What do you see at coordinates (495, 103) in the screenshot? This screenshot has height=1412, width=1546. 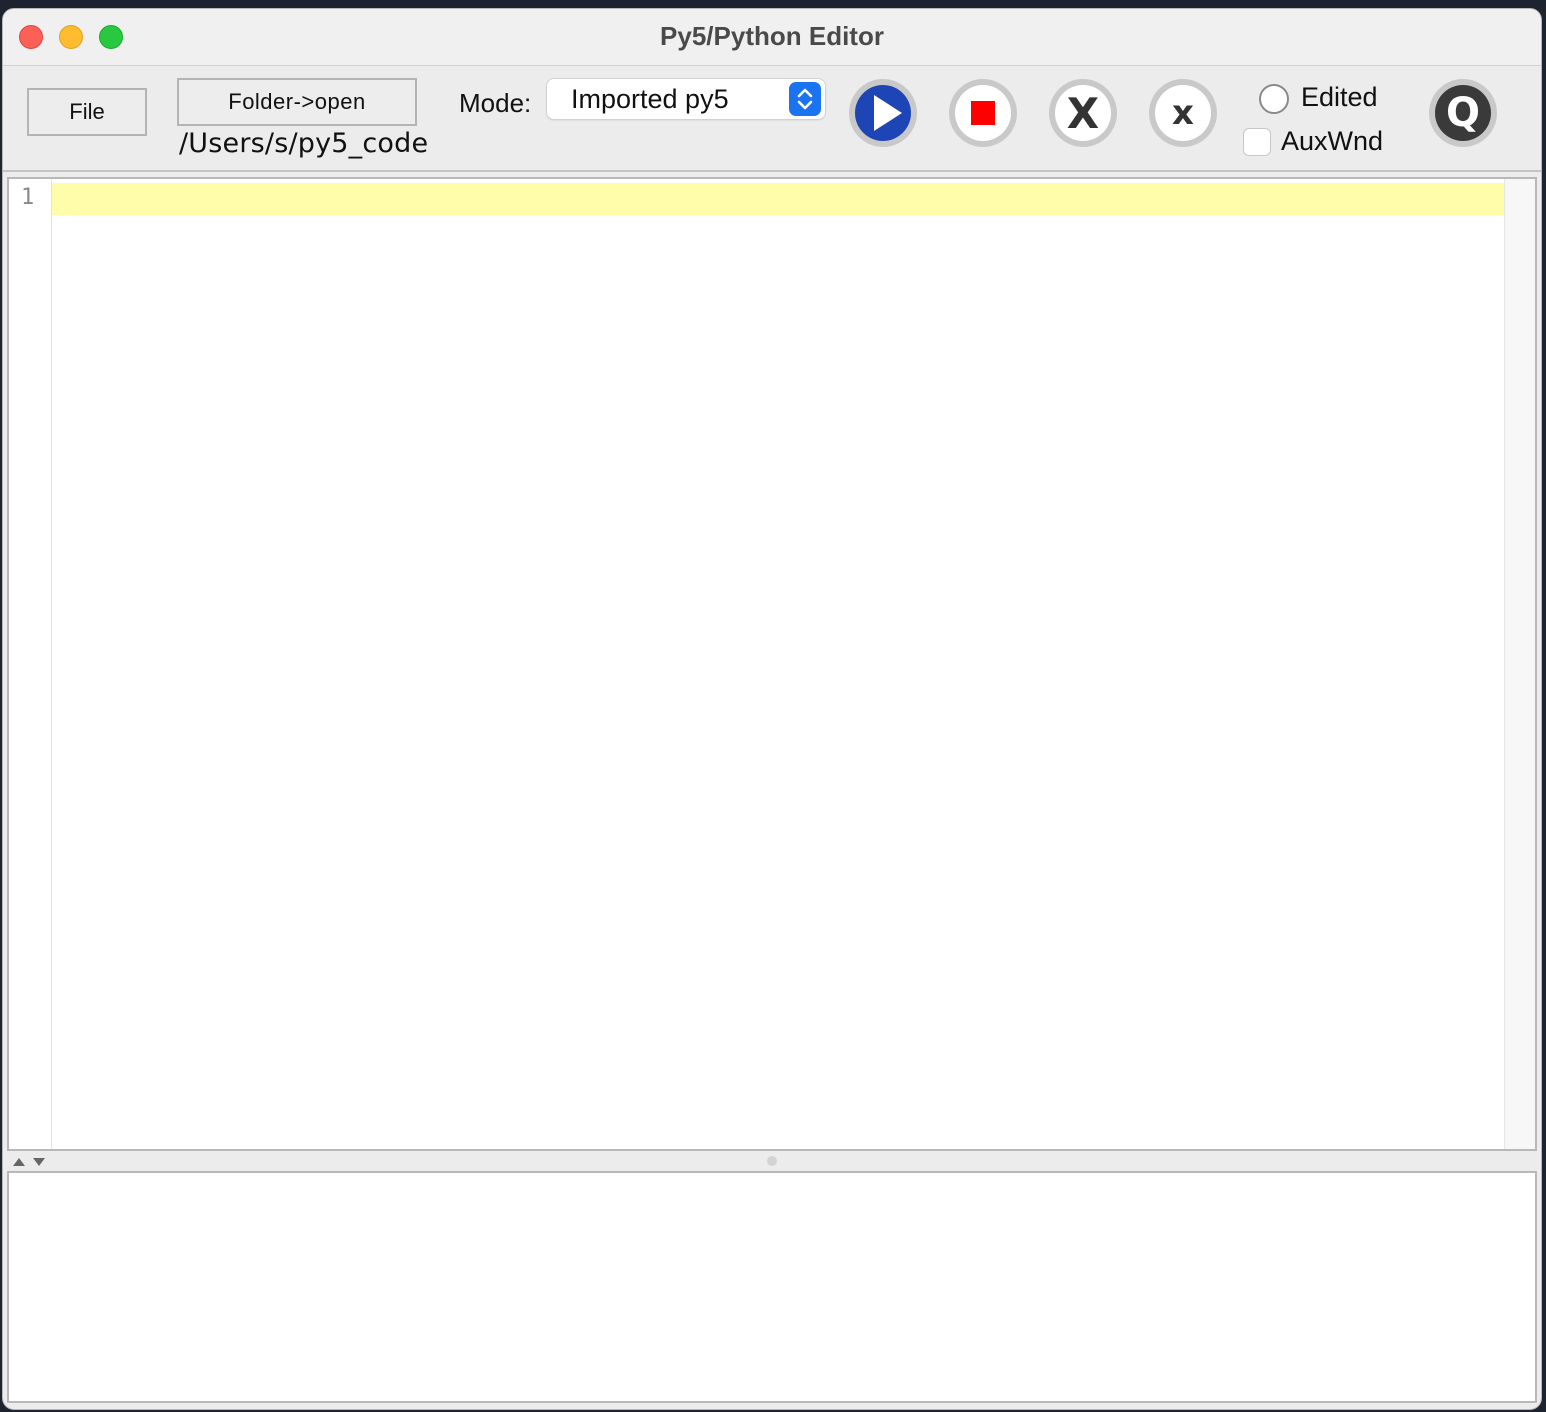 I see `mode-label: Mode:` at bounding box center [495, 103].